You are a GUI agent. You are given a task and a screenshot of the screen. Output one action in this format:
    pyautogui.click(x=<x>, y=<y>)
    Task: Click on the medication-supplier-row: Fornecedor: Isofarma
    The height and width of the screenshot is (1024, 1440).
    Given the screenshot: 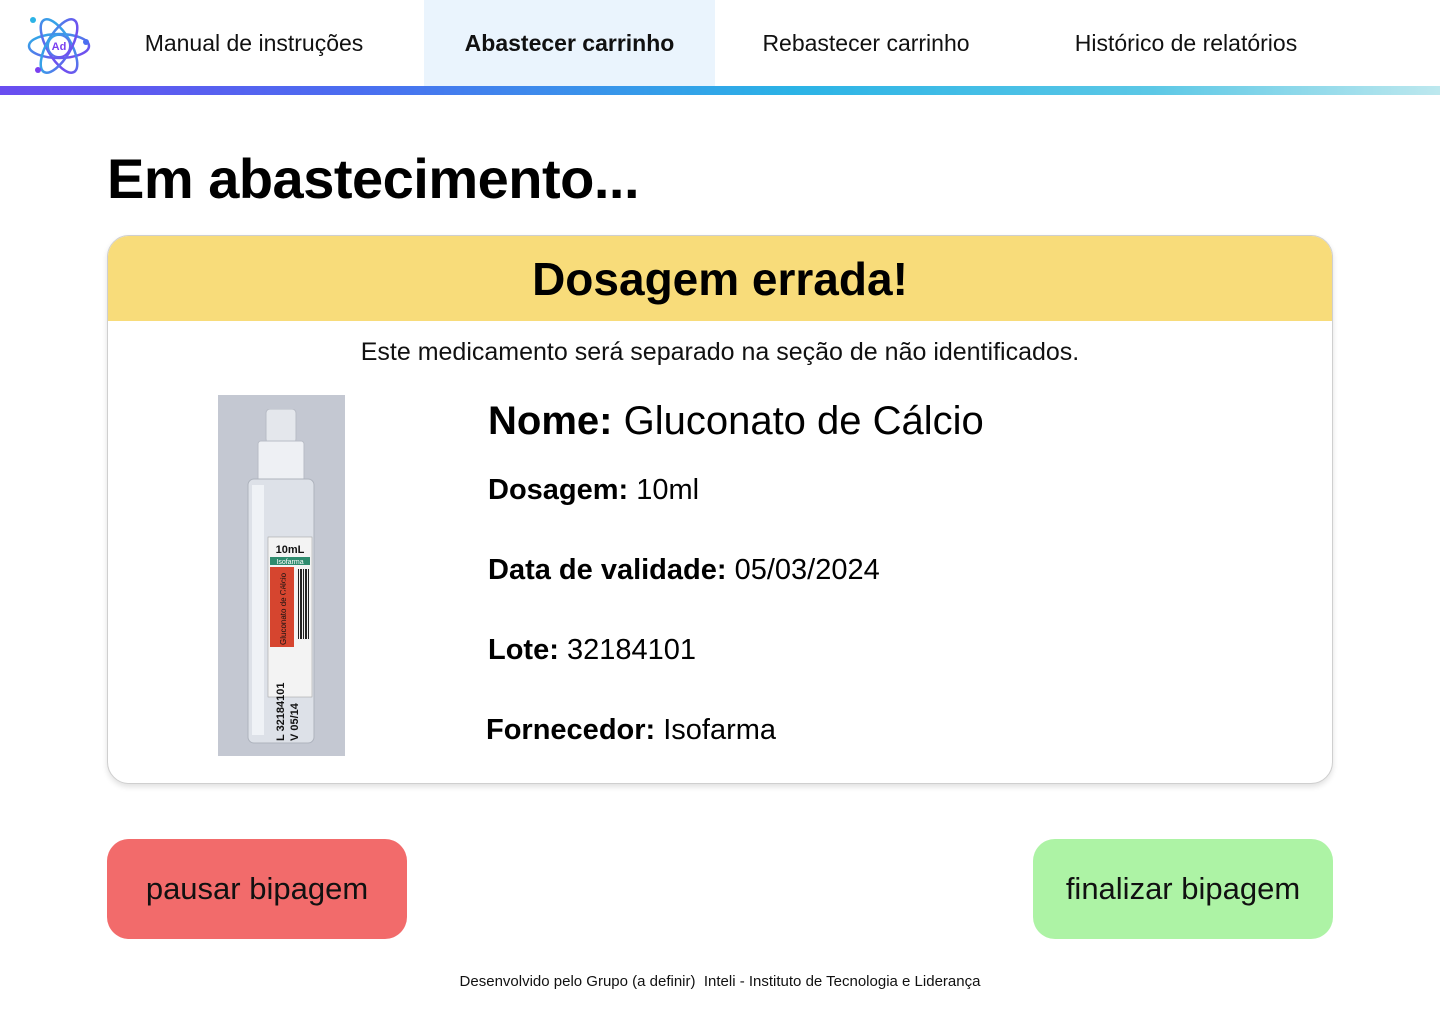 What is the action you would take?
    pyautogui.click(x=631, y=730)
    